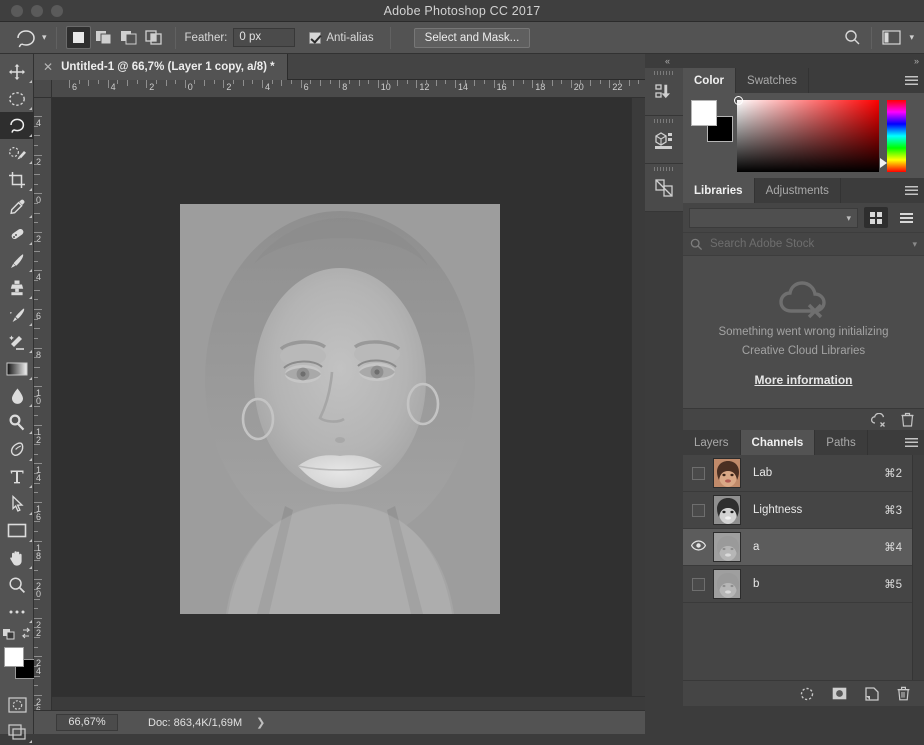 The image size is (924, 745). What do you see at coordinates (348, 703) in the screenshot?
I see `canvas-horizontal-scrollbar` at bounding box center [348, 703].